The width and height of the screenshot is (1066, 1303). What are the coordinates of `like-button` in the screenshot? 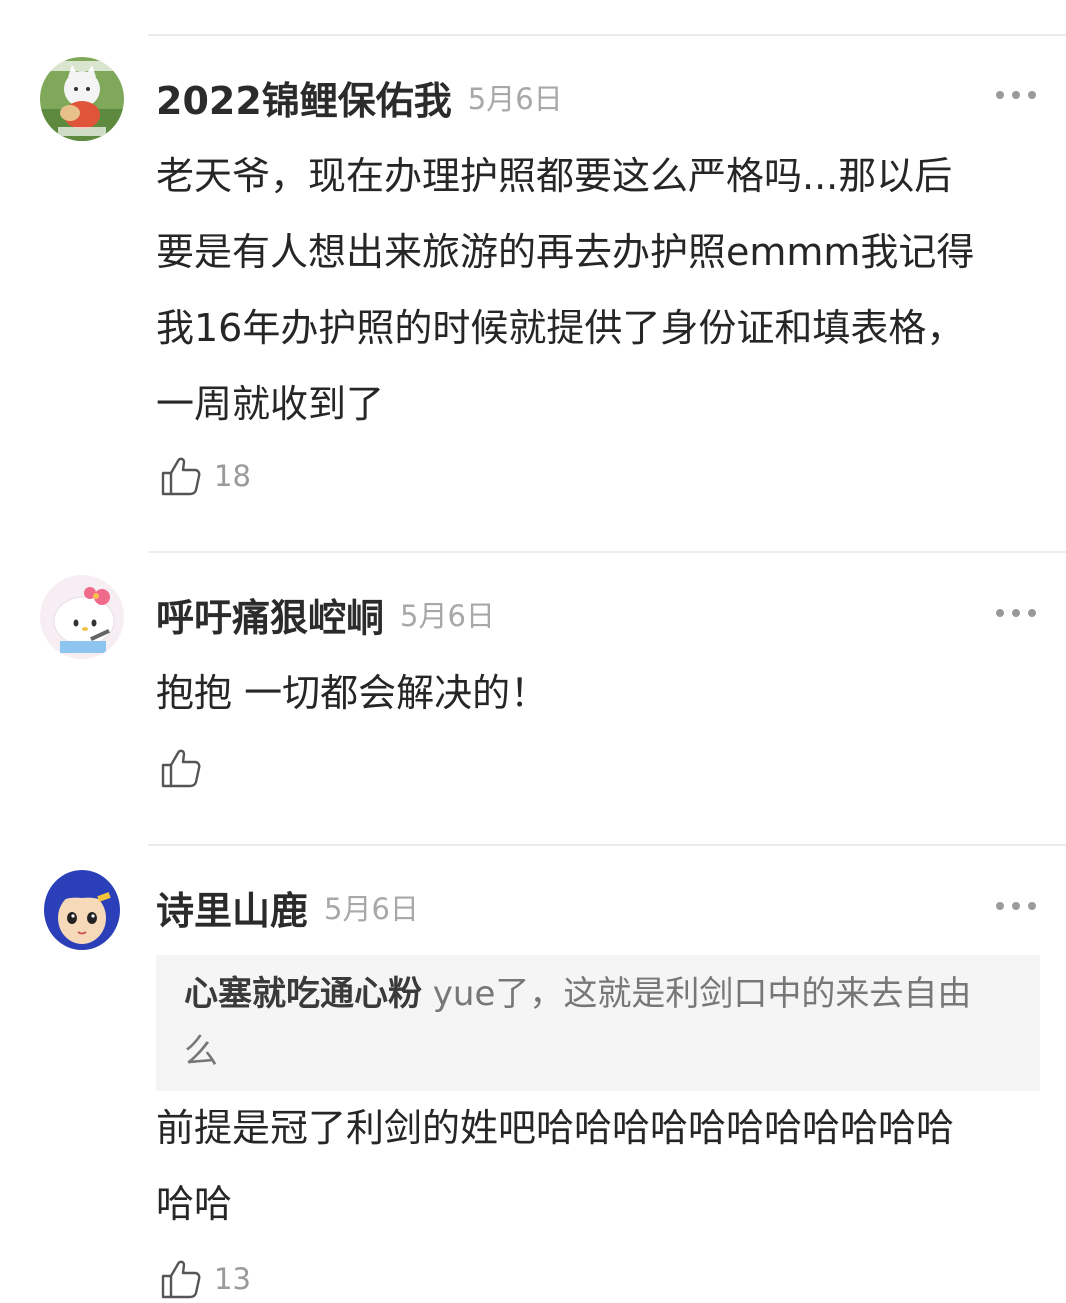 It's located at (187, 768).